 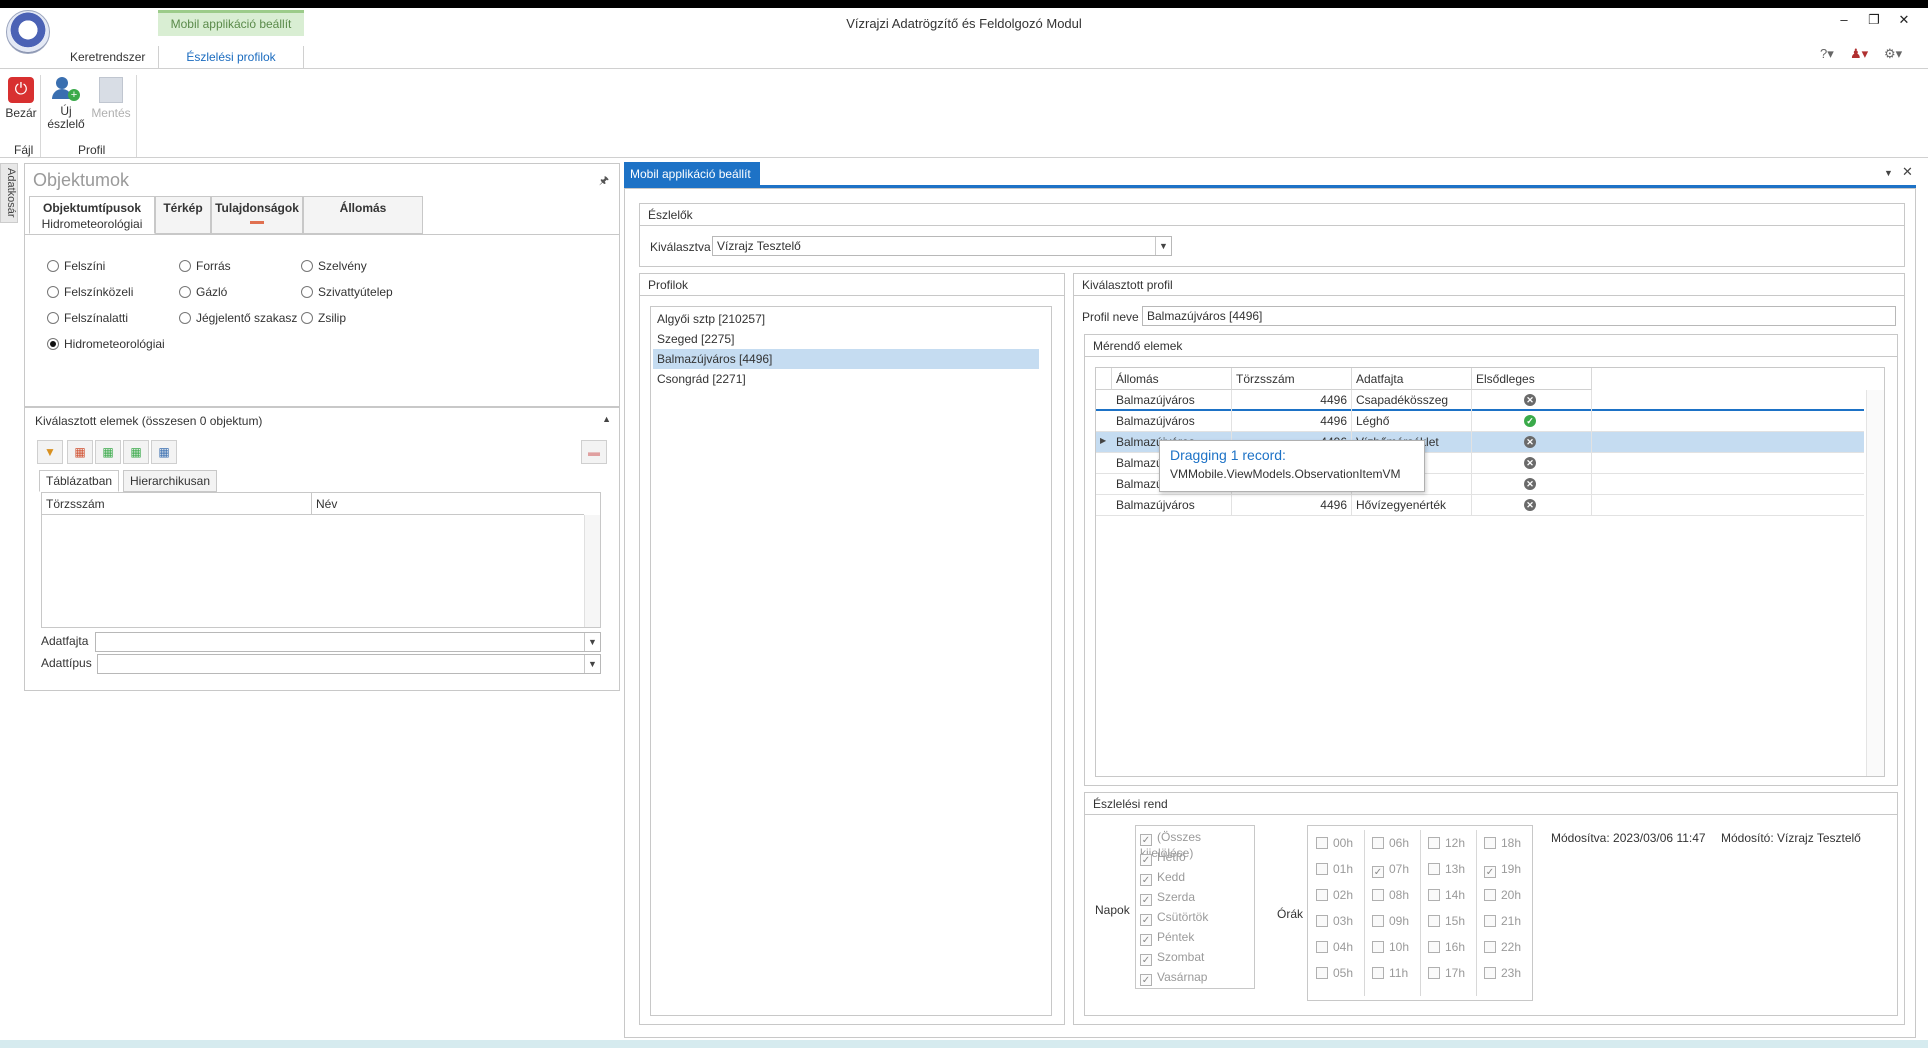 I want to click on day-checkbox: ✓ Szombat, so click(x=1172, y=958).